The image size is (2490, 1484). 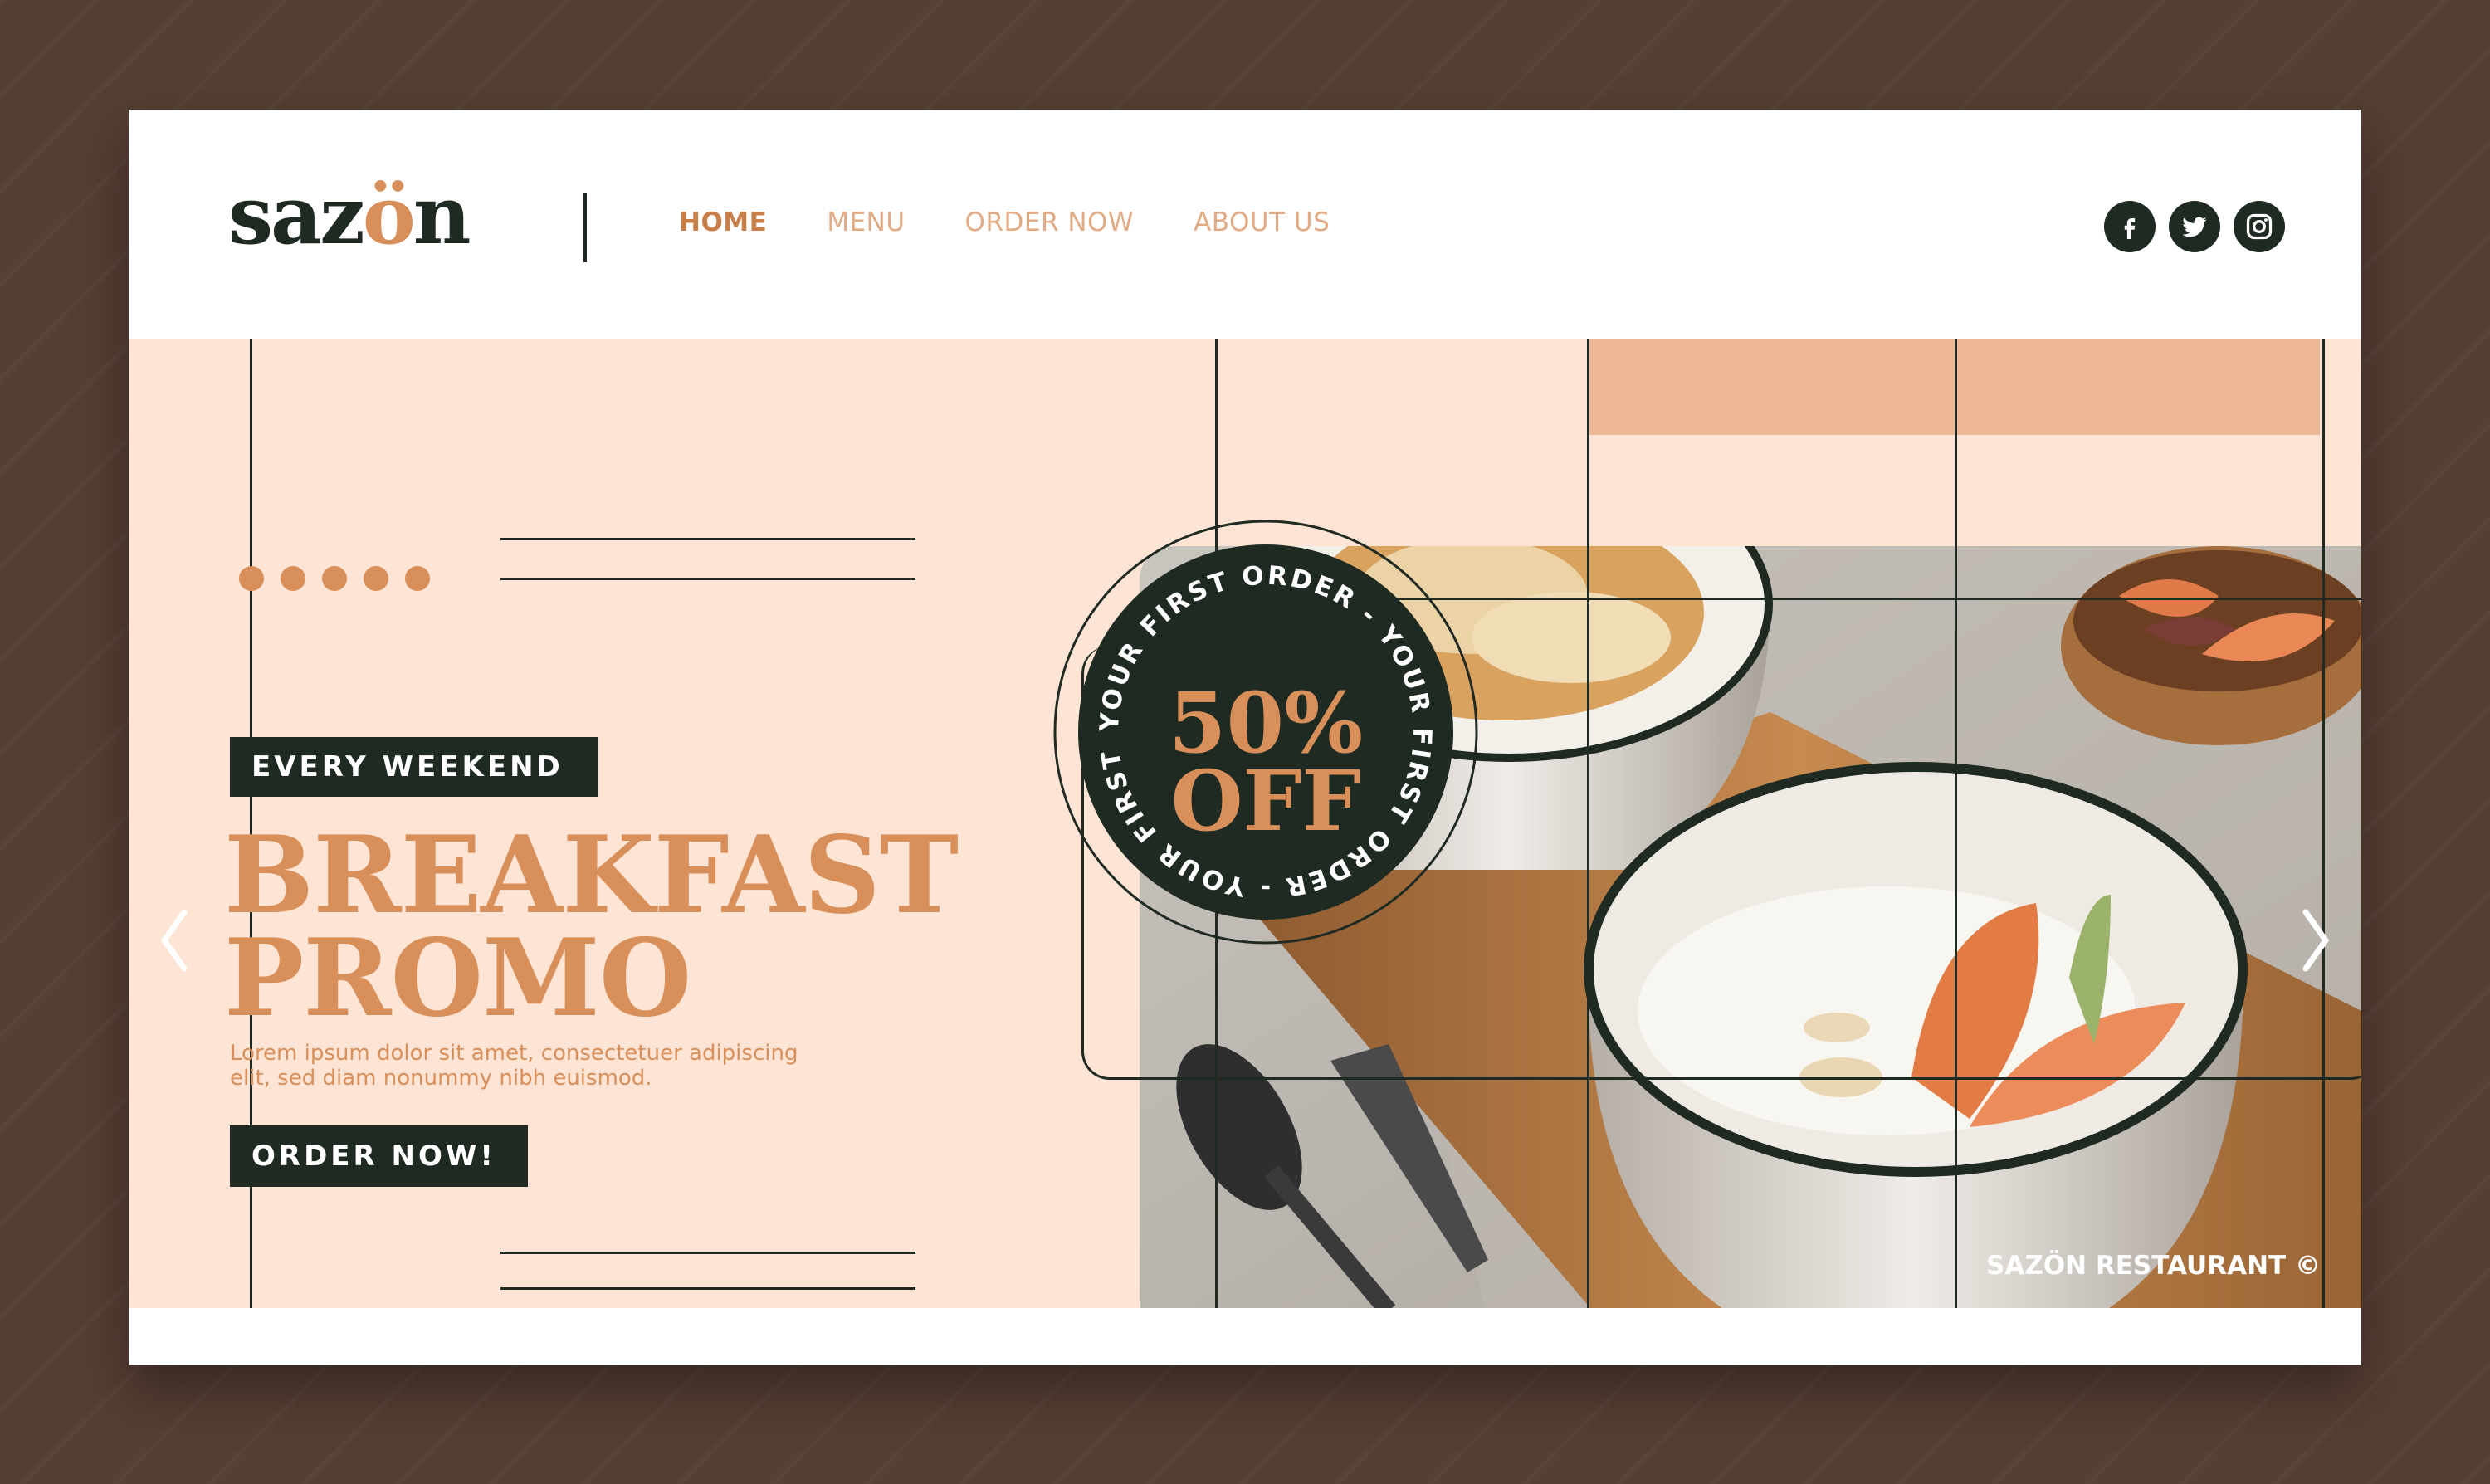 What do you see at coordinates (1262, 222) in the screenshot?
I see `nav-about-us: ABOUT US` at bounding box center [1262, 222].